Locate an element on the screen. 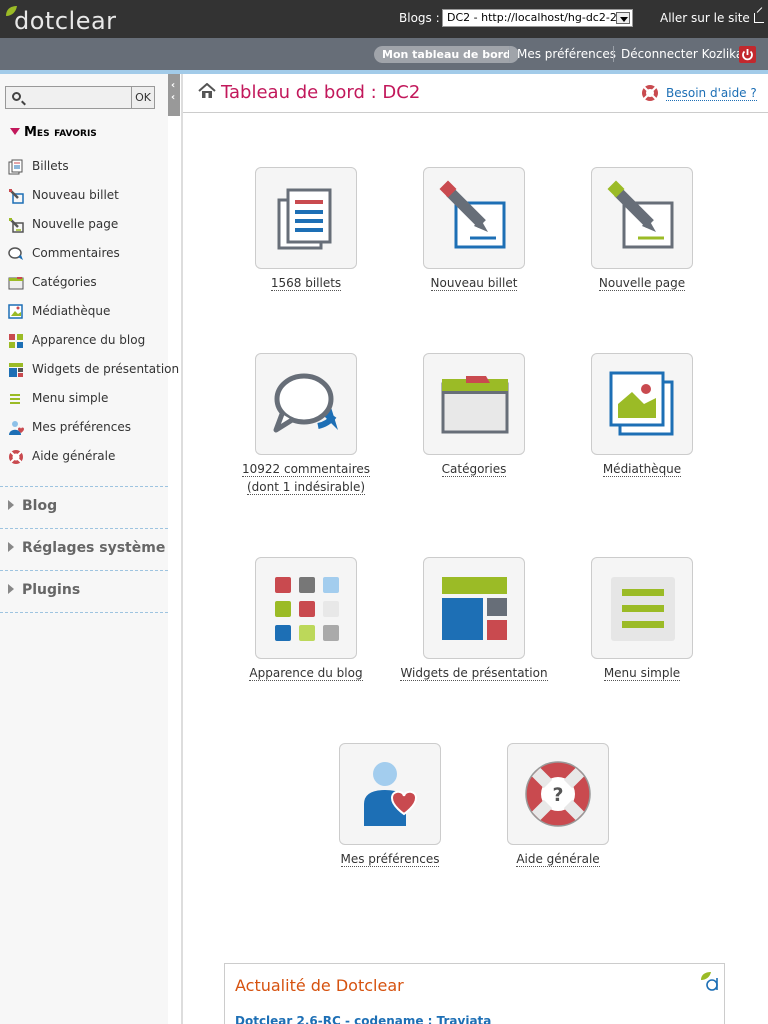 The height and width of the screenshot is (1024, 768). section-system-settings: Réglages système is located at coordinates (86, 548).